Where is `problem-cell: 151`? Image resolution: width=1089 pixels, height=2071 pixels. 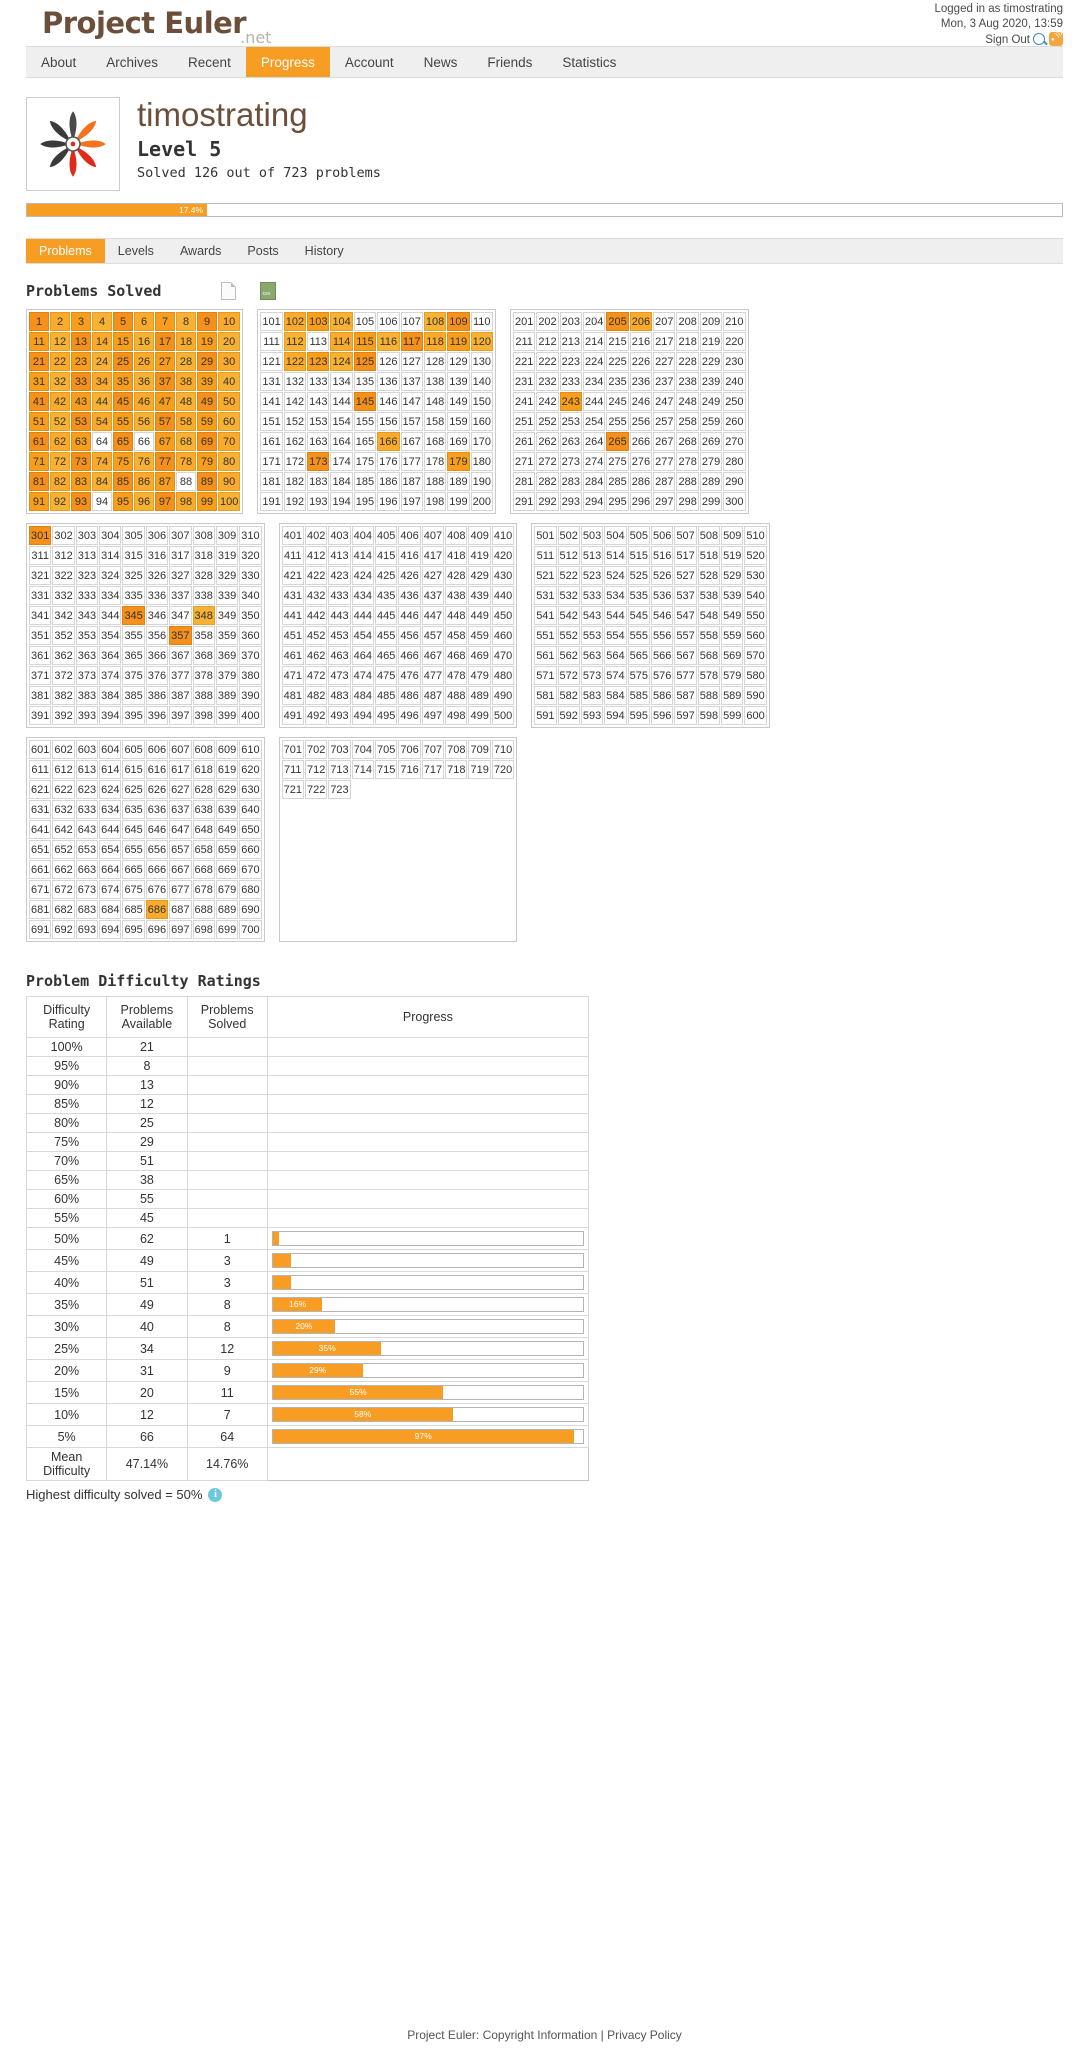 problem-cell: 151 is located at coordinates (271, 421).